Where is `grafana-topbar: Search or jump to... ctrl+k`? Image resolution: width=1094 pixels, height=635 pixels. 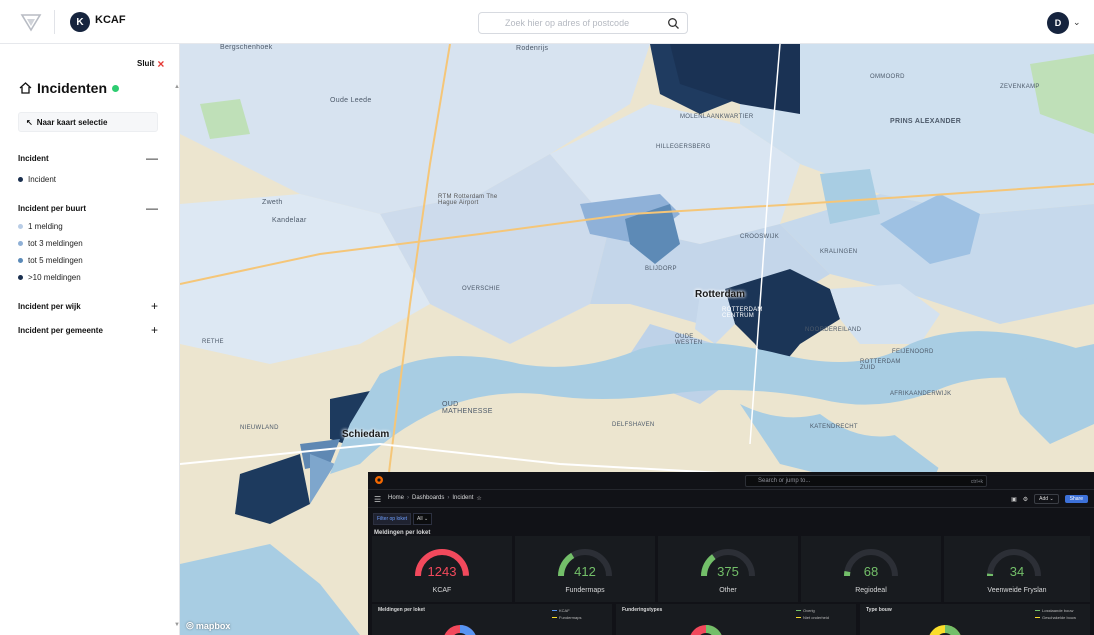
grafana-topbar: Search or jump to... ctrl+k is located at coordinates (731, 481).